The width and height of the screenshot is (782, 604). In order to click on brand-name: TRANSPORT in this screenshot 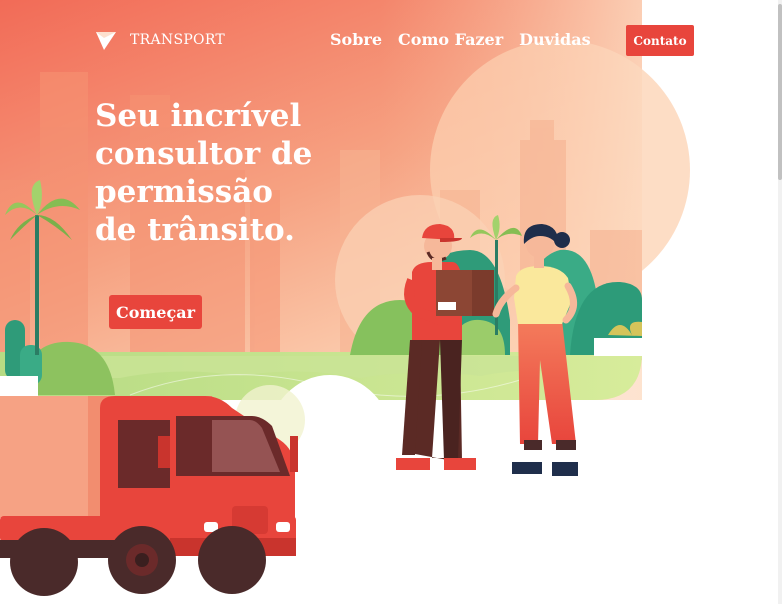, I will do `click(178, 40)`.